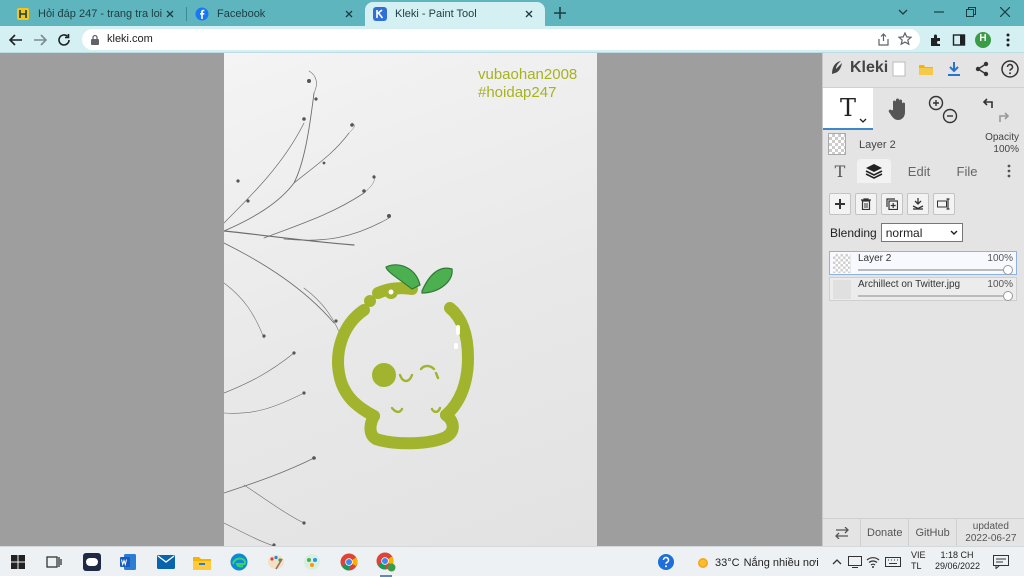  I want to click on updated-info: updated 2022-06-27, so click(990, 533).